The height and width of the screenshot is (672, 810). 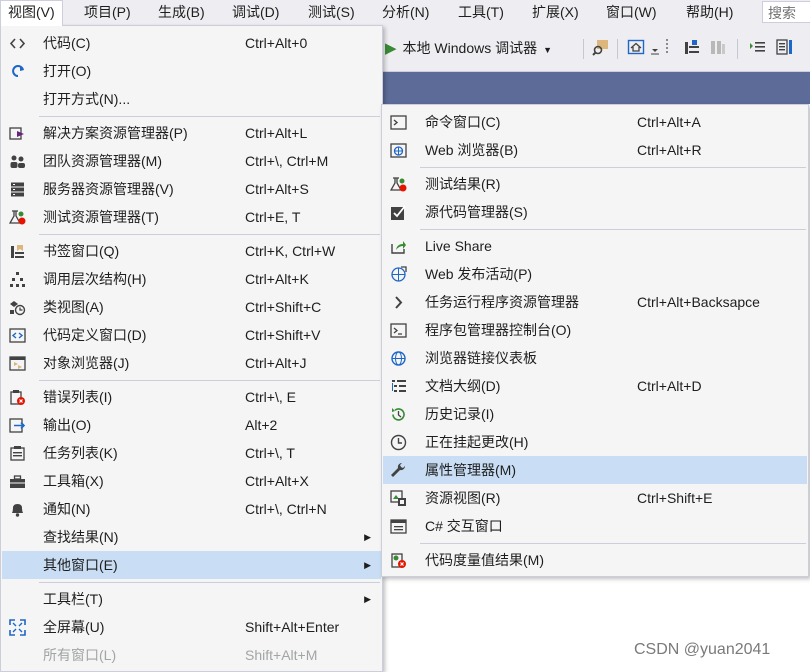 What do you see at coordinates (270, 453) in the screenshot?
I see `menu-item-shortcut: Ctrl+\, T` at bounding box center [270, 453].